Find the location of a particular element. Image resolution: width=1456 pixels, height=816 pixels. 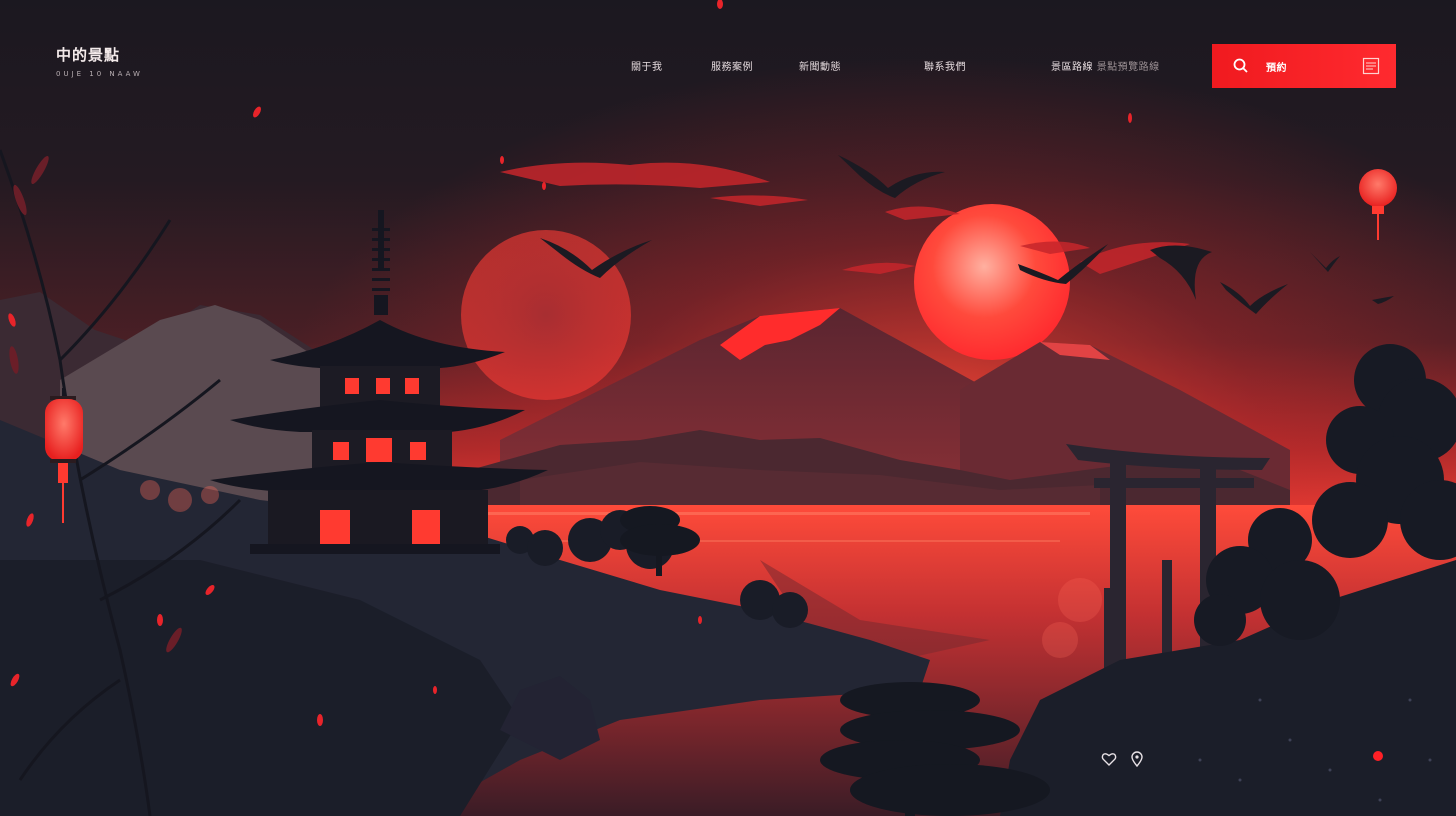

nav-item-news: 新聞動態 is located at coordinates (820, 65).